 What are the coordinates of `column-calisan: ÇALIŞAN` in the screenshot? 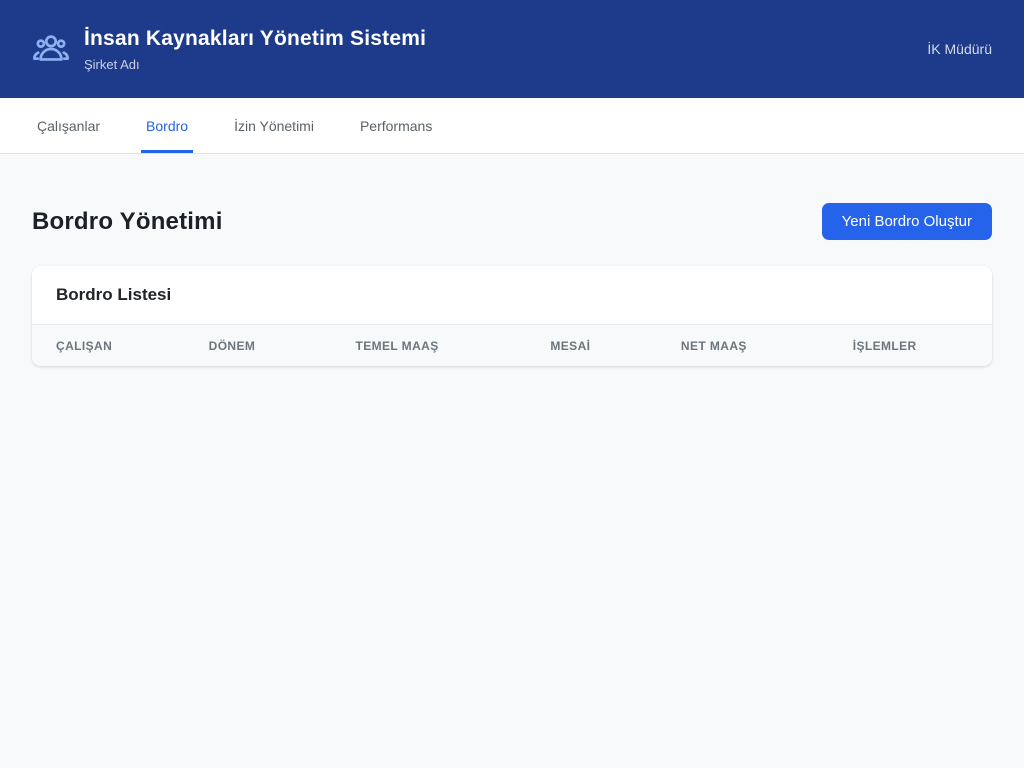 It's located at (120, 345).